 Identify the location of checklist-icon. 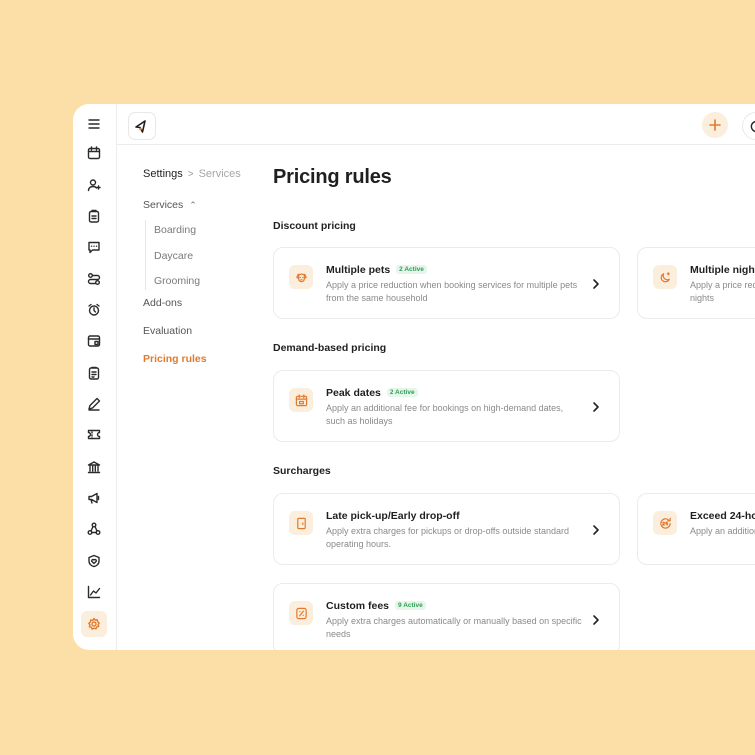
(94, 373).